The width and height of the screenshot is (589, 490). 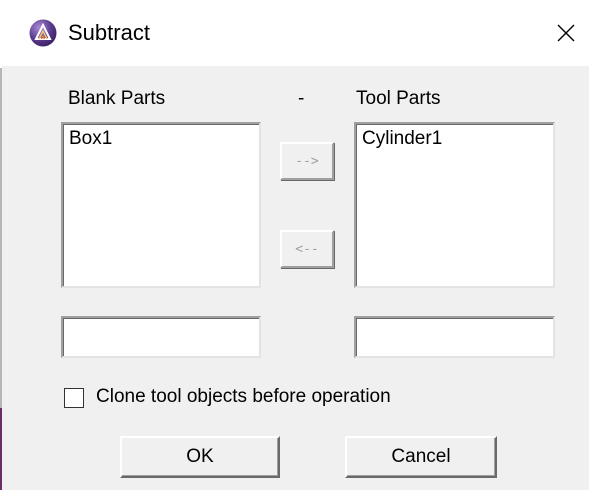 I want to click on dialog-title: Subtract, so click(x=109, y=32).